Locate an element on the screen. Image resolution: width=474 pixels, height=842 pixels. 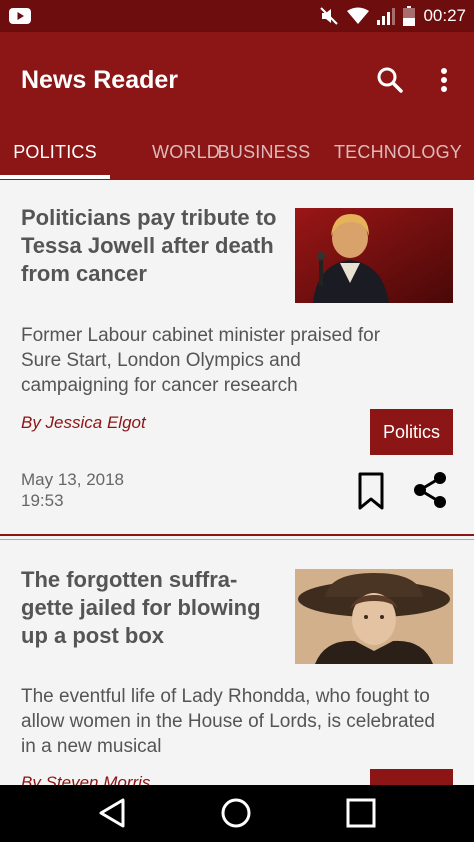
wifi-icon is located at coordinates (358, 15).